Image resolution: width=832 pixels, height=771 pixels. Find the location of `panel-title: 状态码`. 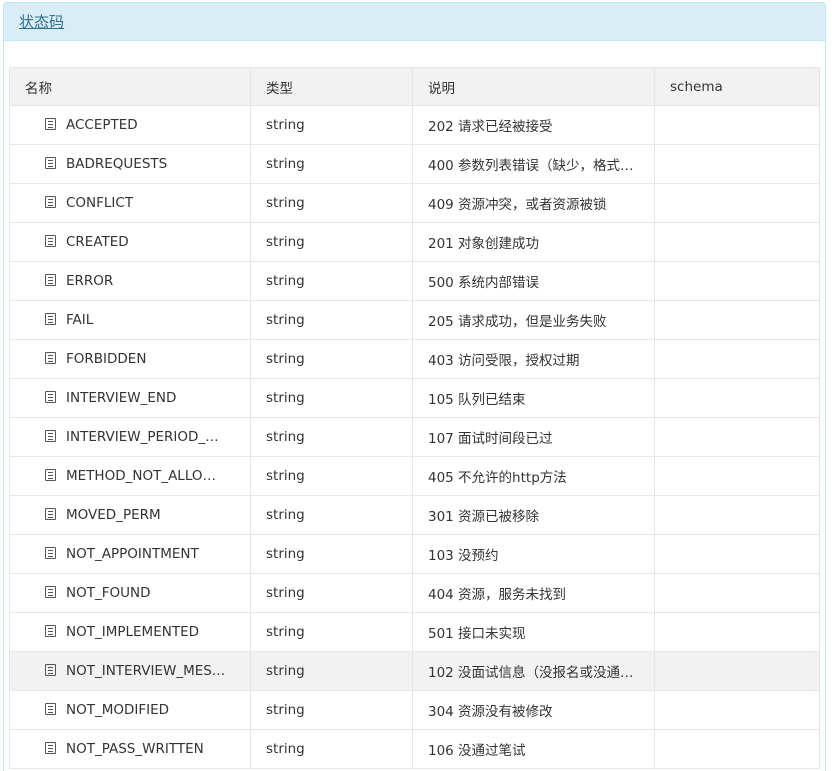

panel-title: 状态码 is located at coordinates (41, 22).